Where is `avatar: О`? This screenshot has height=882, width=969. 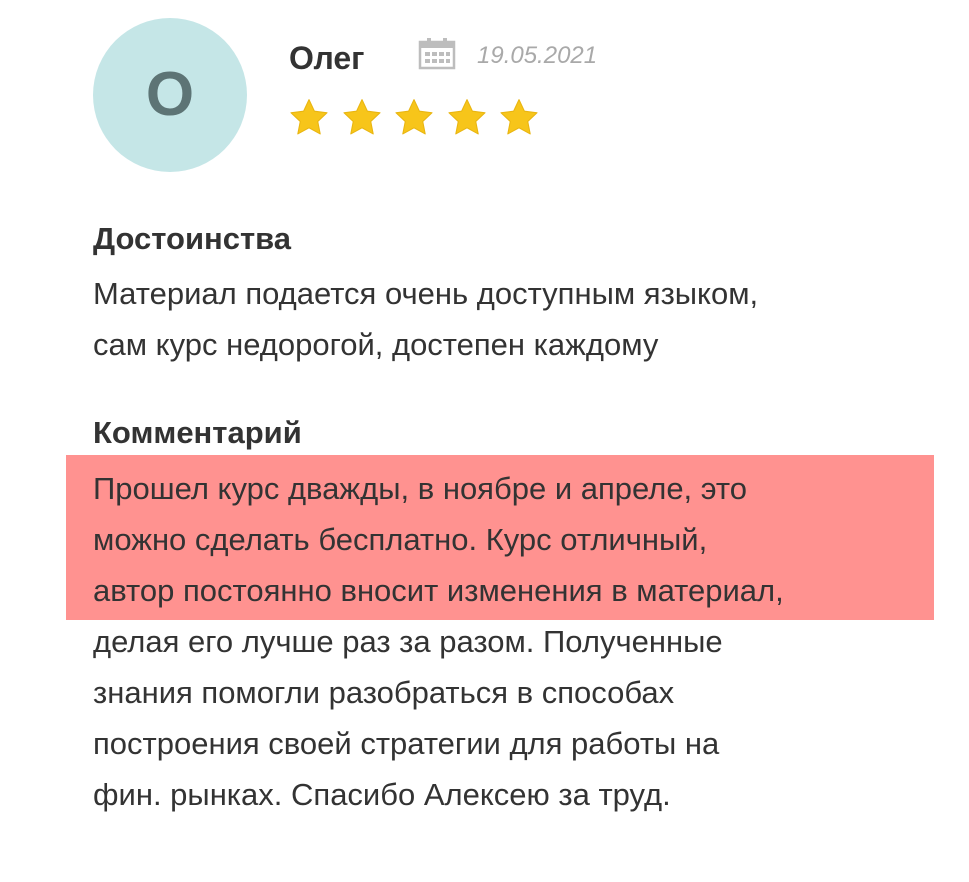 avatar: О is located at coordinates (170, 95).